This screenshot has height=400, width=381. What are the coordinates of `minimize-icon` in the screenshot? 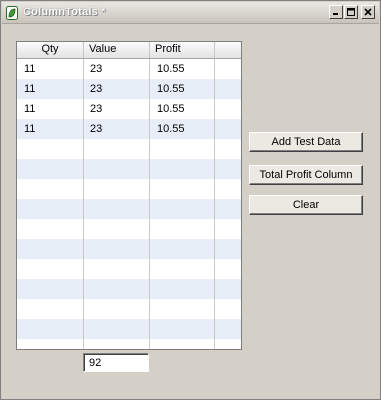 It's located at (335, 14).